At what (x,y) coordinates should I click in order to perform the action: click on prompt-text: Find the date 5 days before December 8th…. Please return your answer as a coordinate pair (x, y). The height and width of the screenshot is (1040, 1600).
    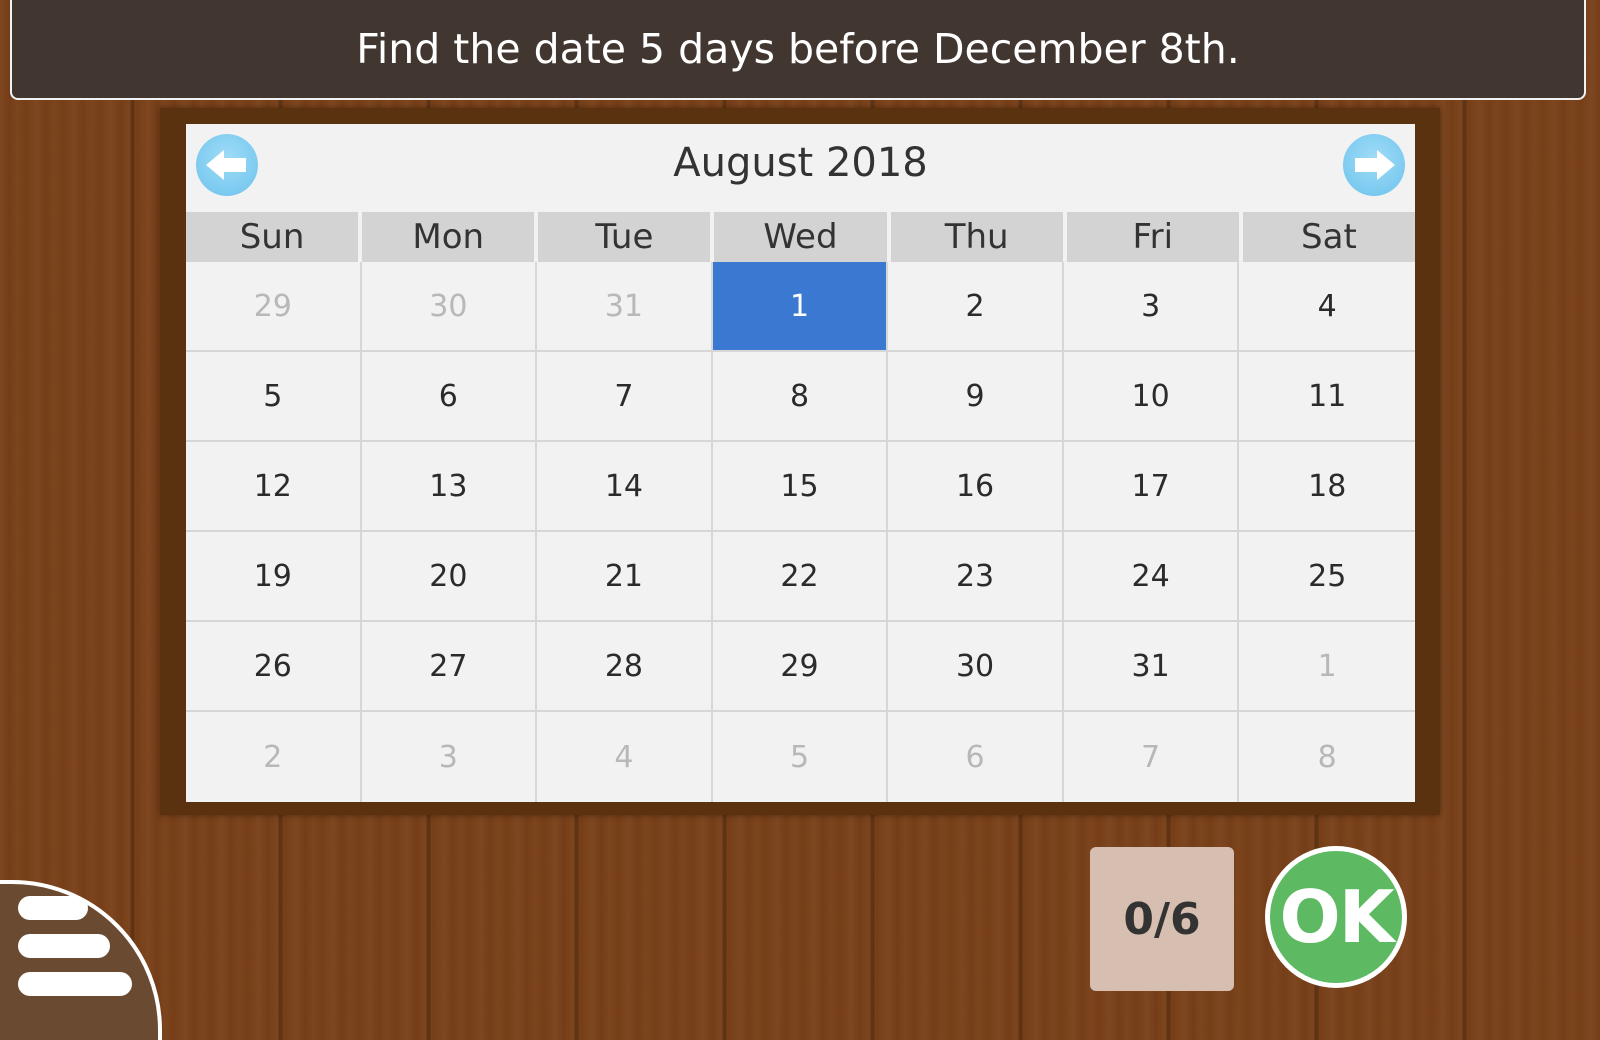
    Looking at the image, I should click on (798, 49).